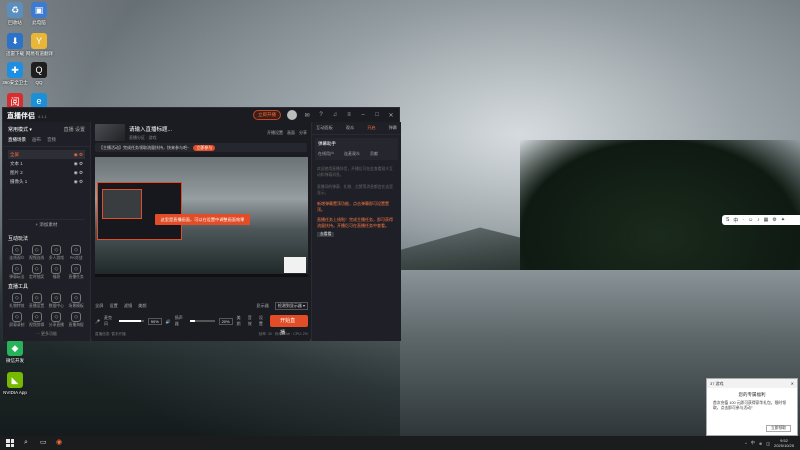 This screenshot has height=450, width=800. Describe the element at coordinates (17, 272) in the screenshot. I see `interact-tool-button: ◇ 弹幕玩法` at that location.